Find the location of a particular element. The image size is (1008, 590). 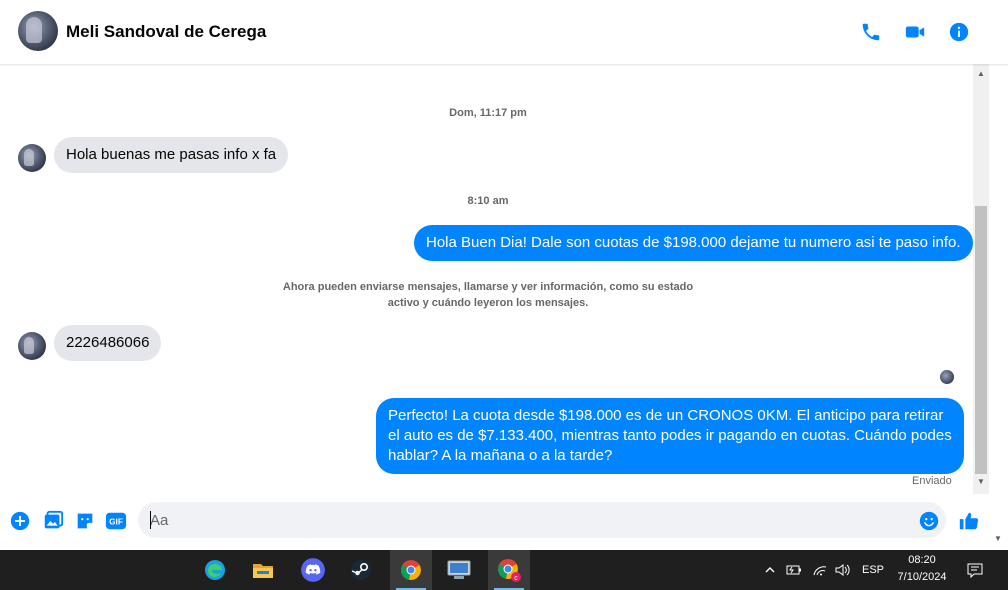

edge-icon is located at coordinates (215, 570).